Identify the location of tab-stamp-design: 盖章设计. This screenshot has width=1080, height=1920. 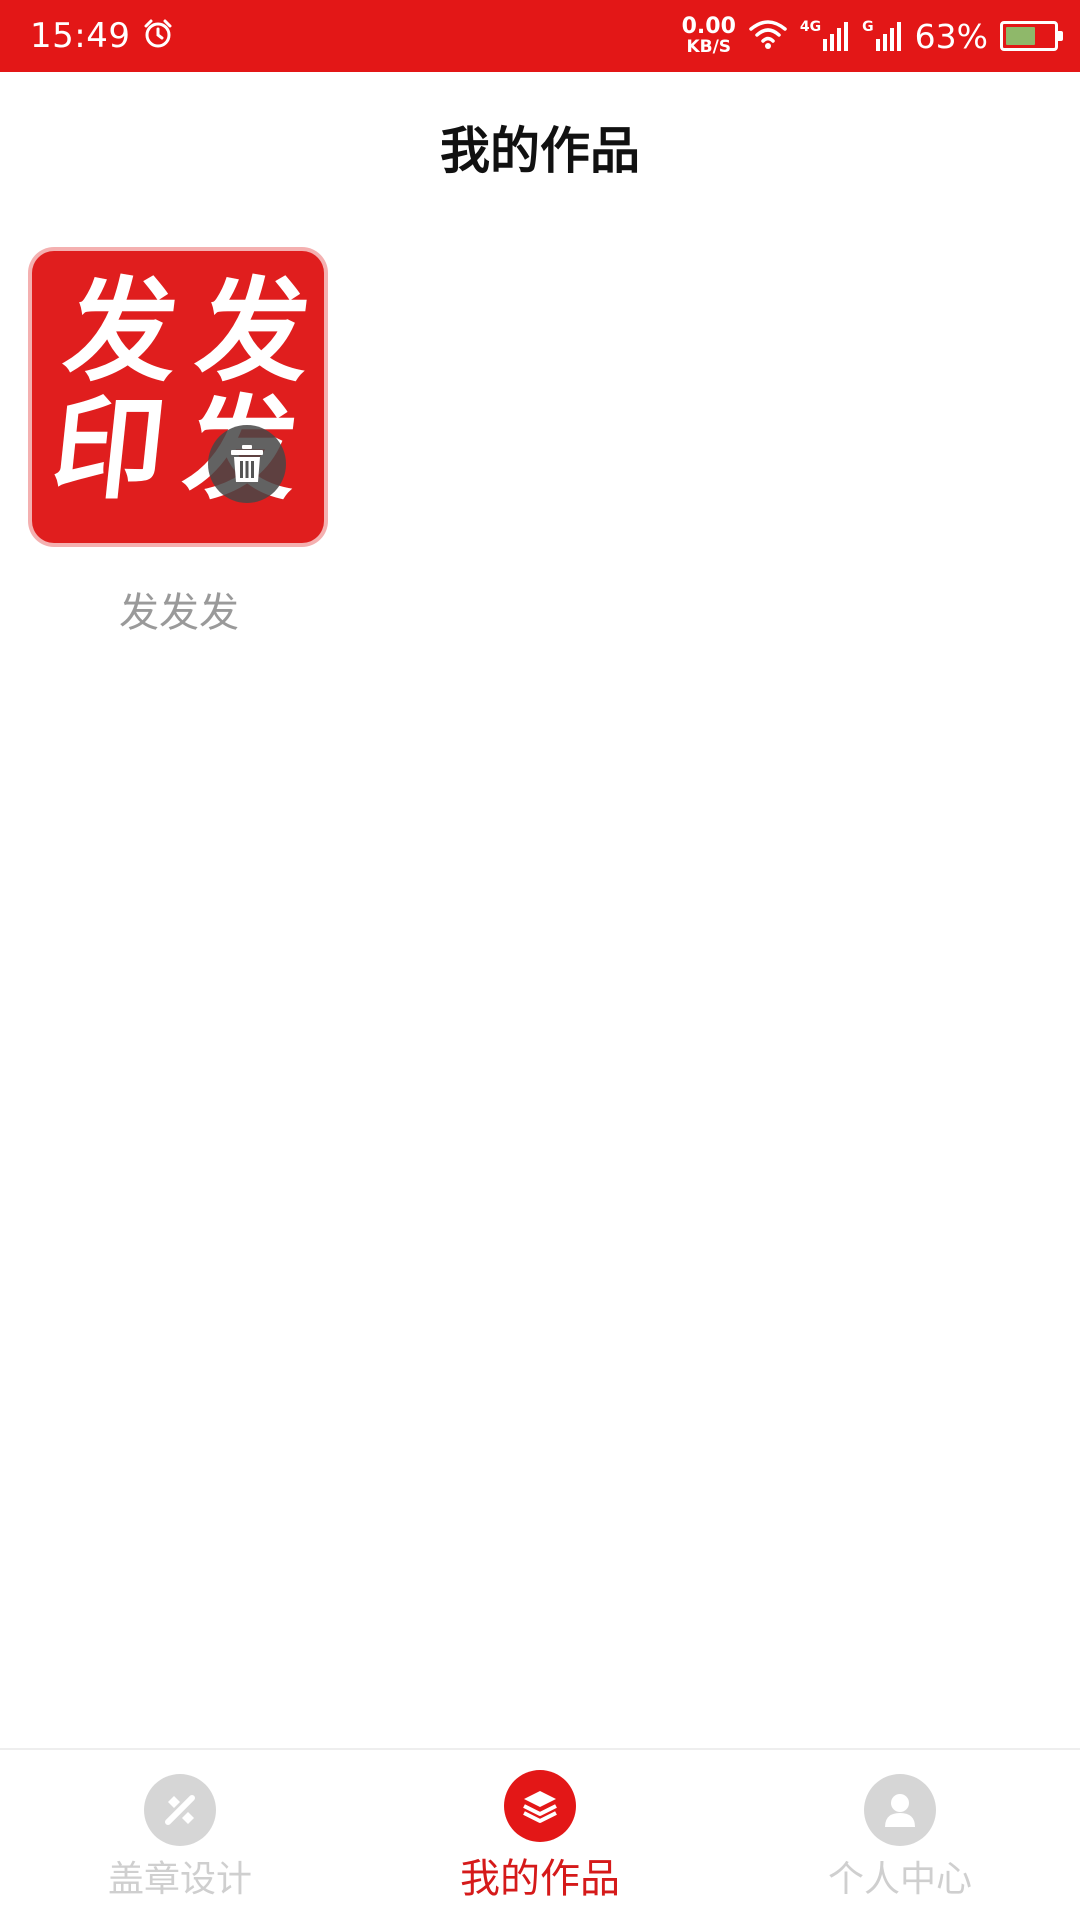
(180, 1835).